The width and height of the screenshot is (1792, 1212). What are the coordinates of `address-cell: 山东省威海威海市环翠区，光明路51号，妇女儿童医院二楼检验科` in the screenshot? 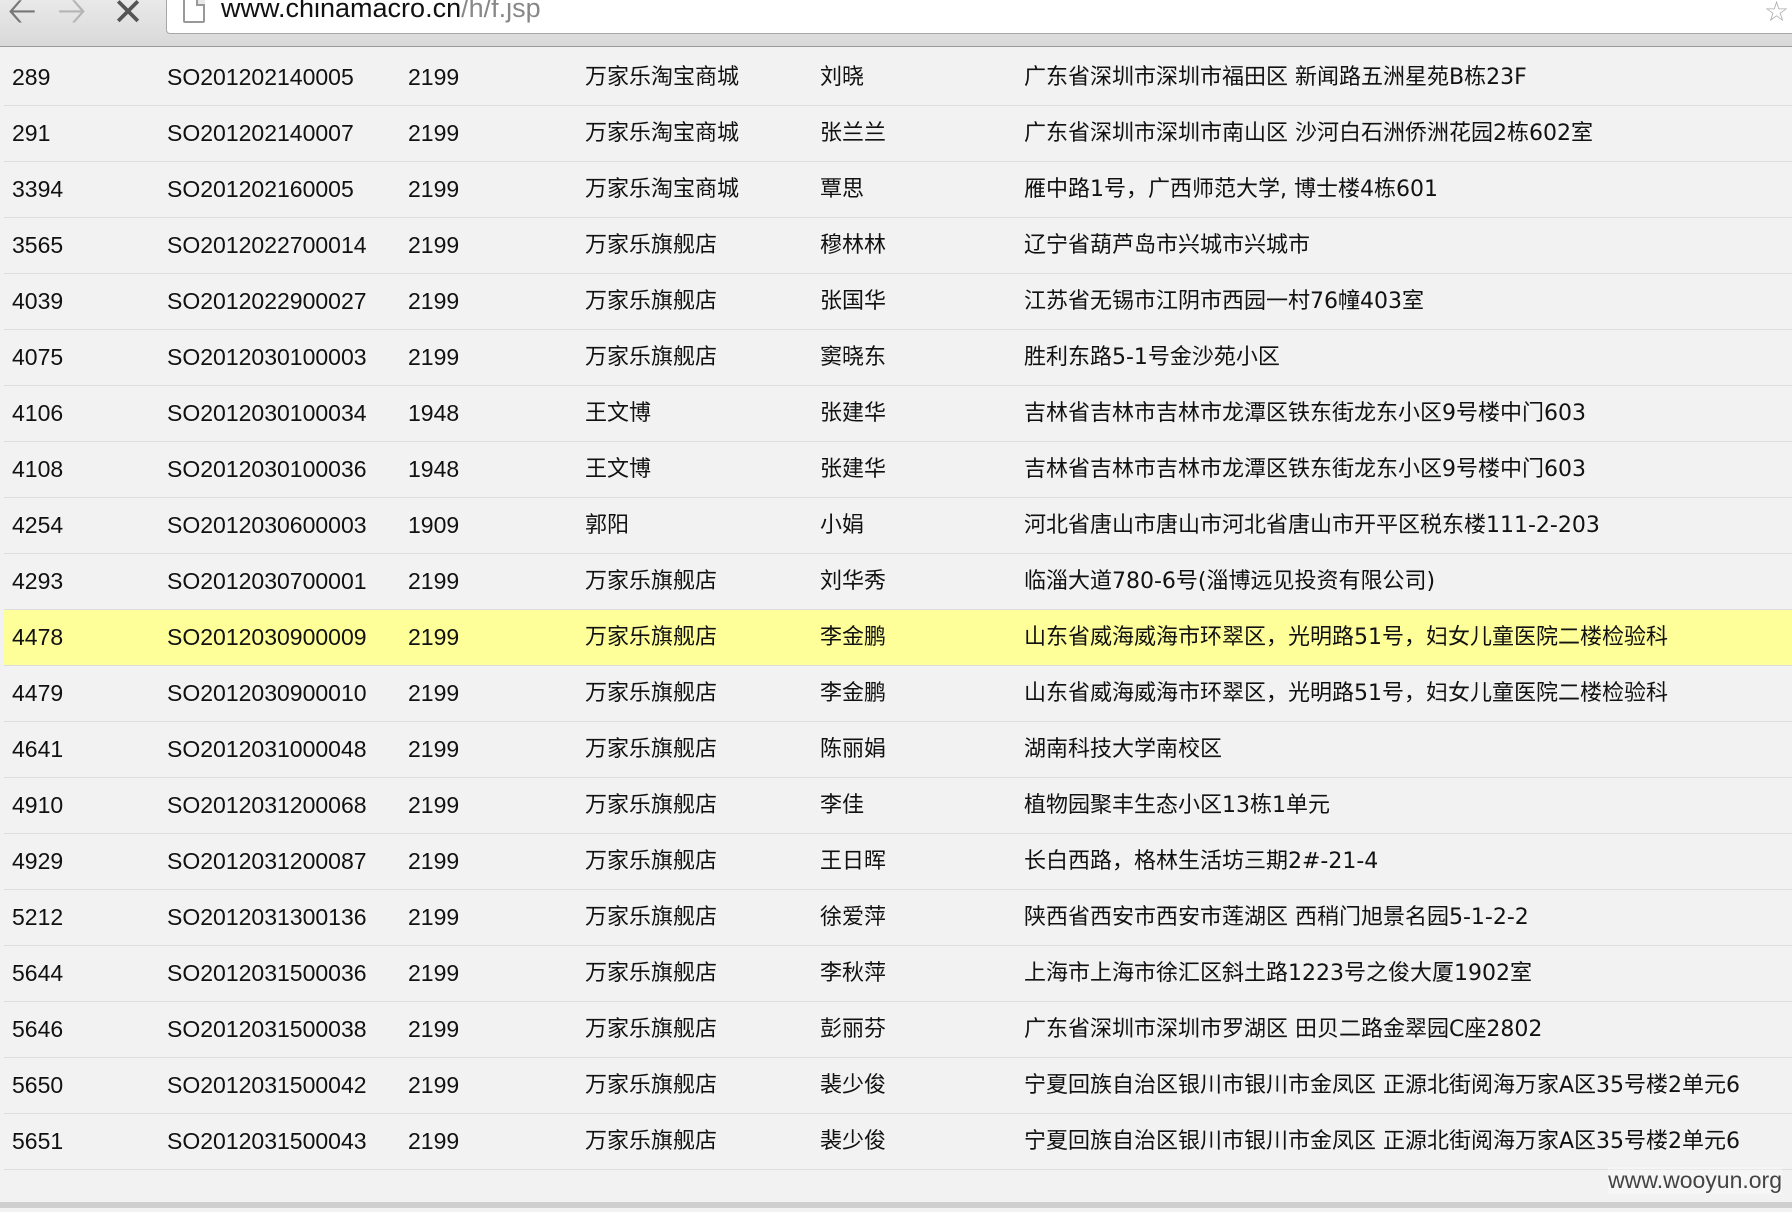 It's located at (1346, 637).